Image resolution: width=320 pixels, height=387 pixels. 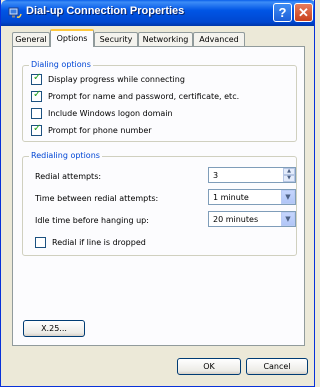 I want to click on redial-dropped-label: Redial if line is dropped, so click(x=99, y=242).